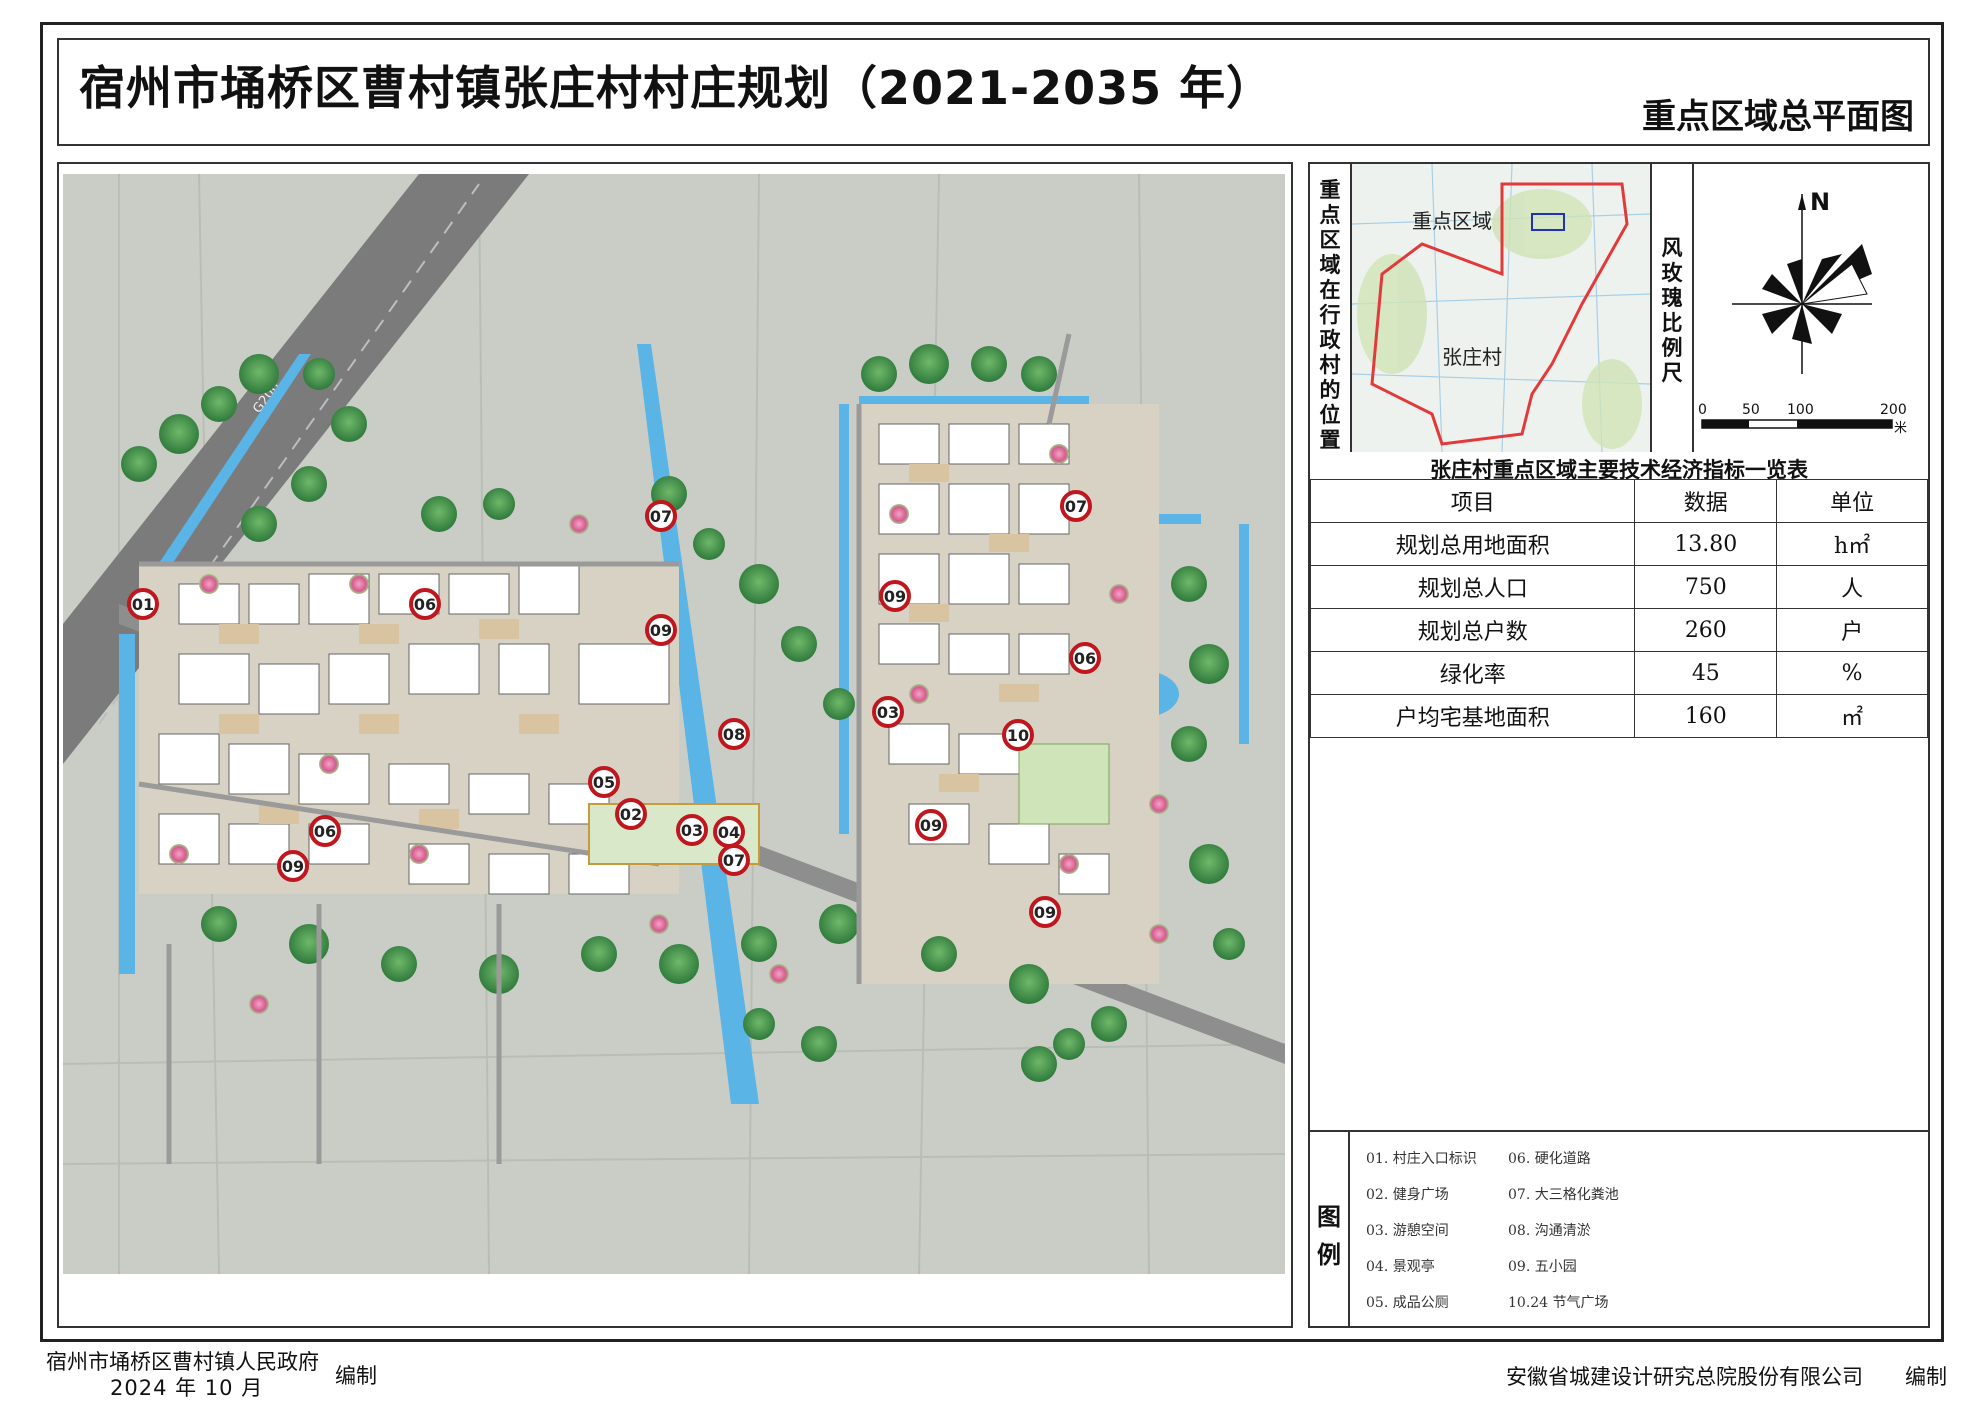 The image size is (1984, 1403). I want to click on marker-04: 04, so click(729, 832).